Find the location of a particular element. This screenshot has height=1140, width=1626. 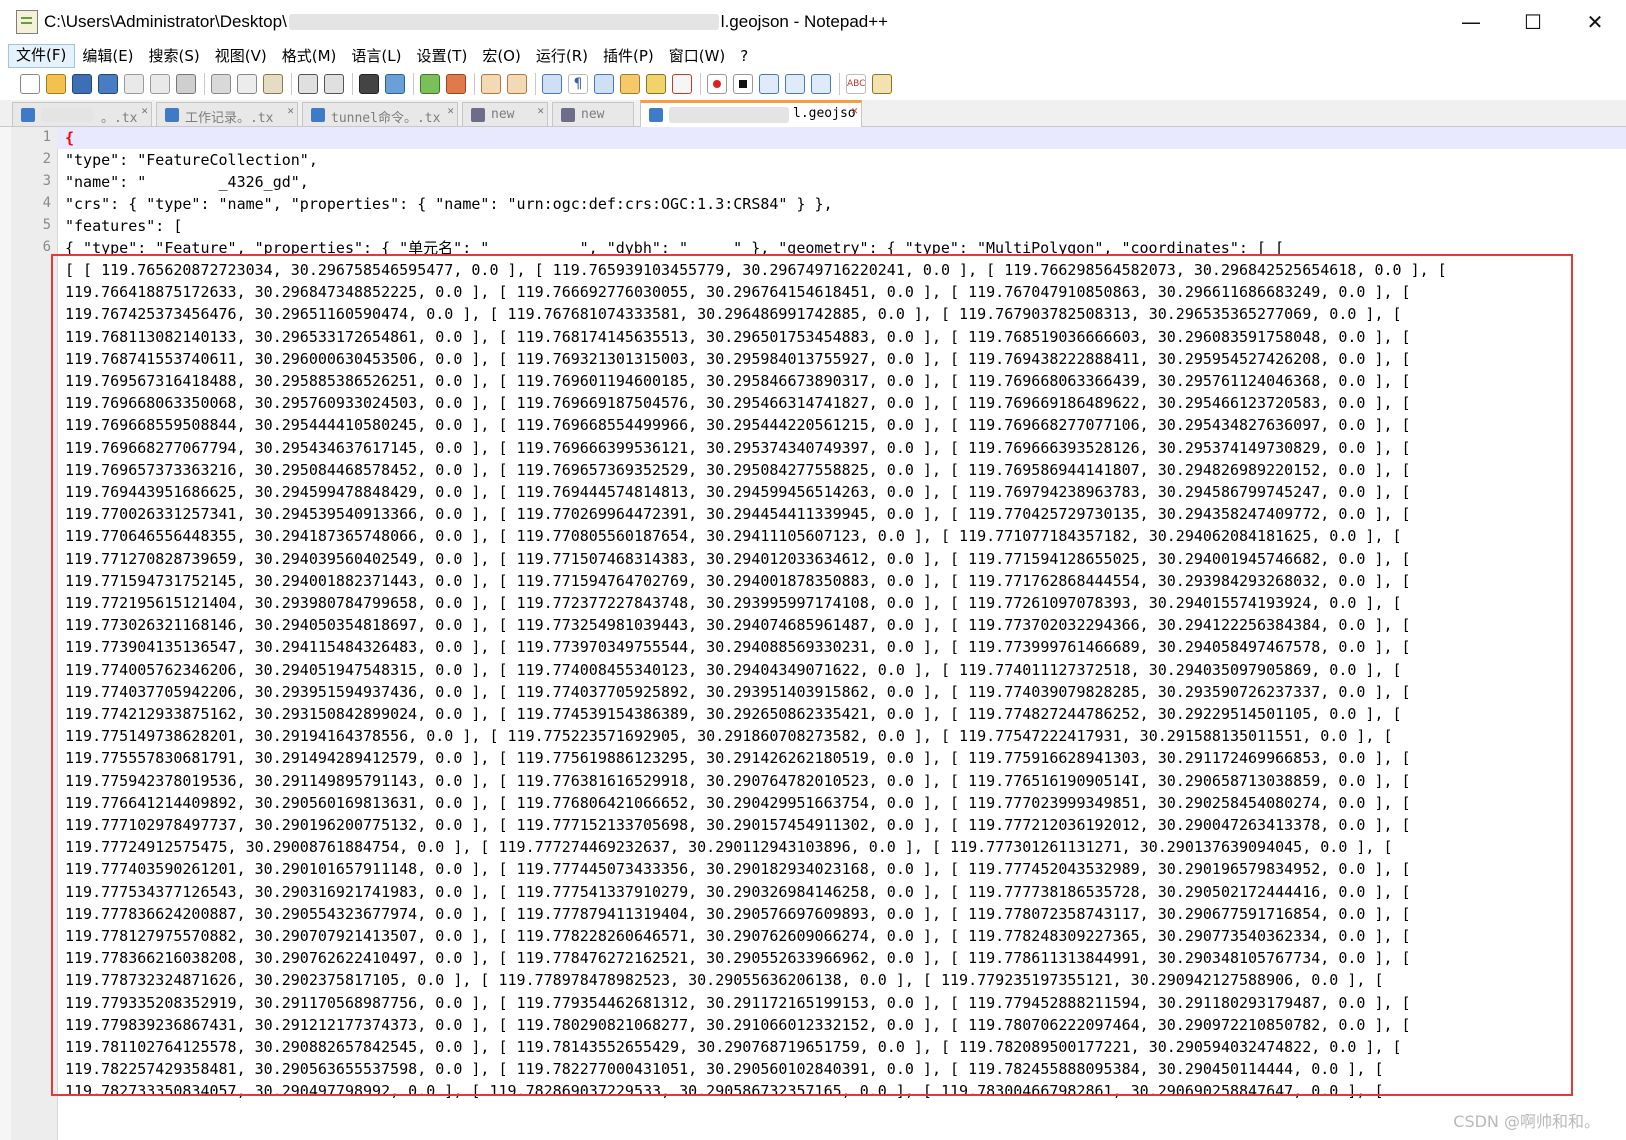

menu-settings: 设置(T) is located at coordinates (442, 56).